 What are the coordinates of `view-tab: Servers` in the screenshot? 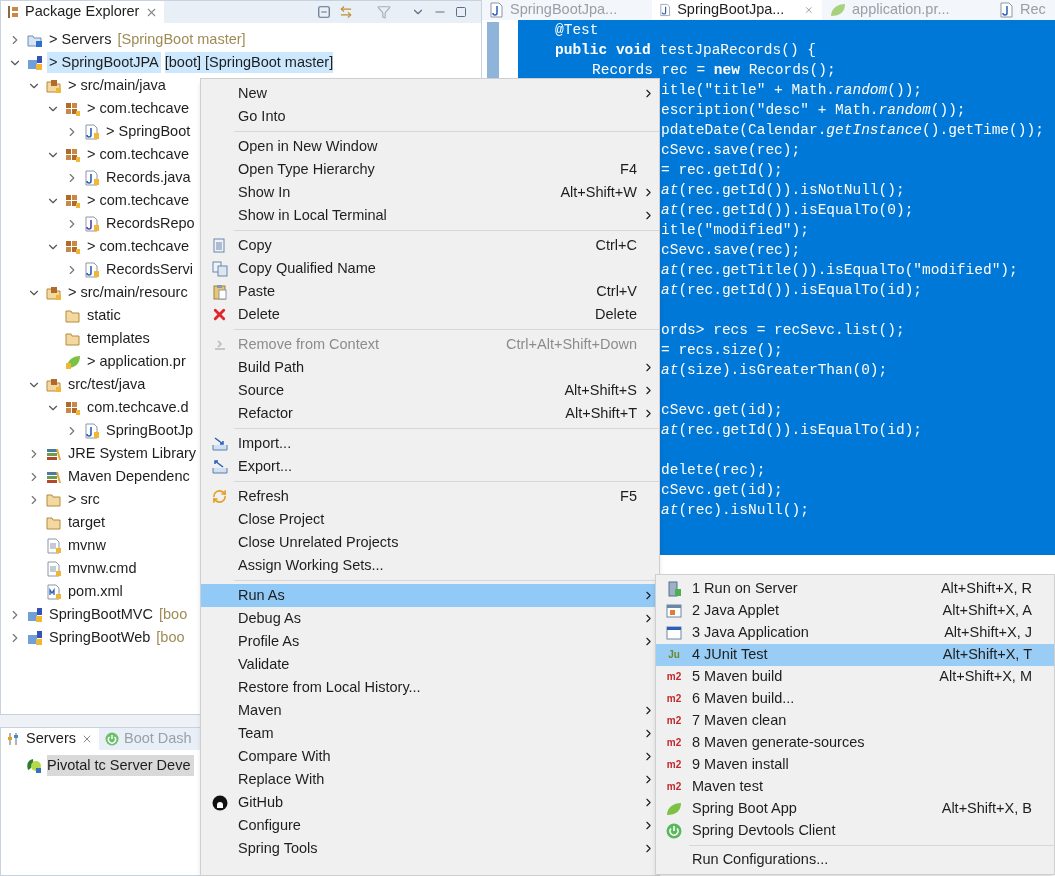 It's located at (50, 739).